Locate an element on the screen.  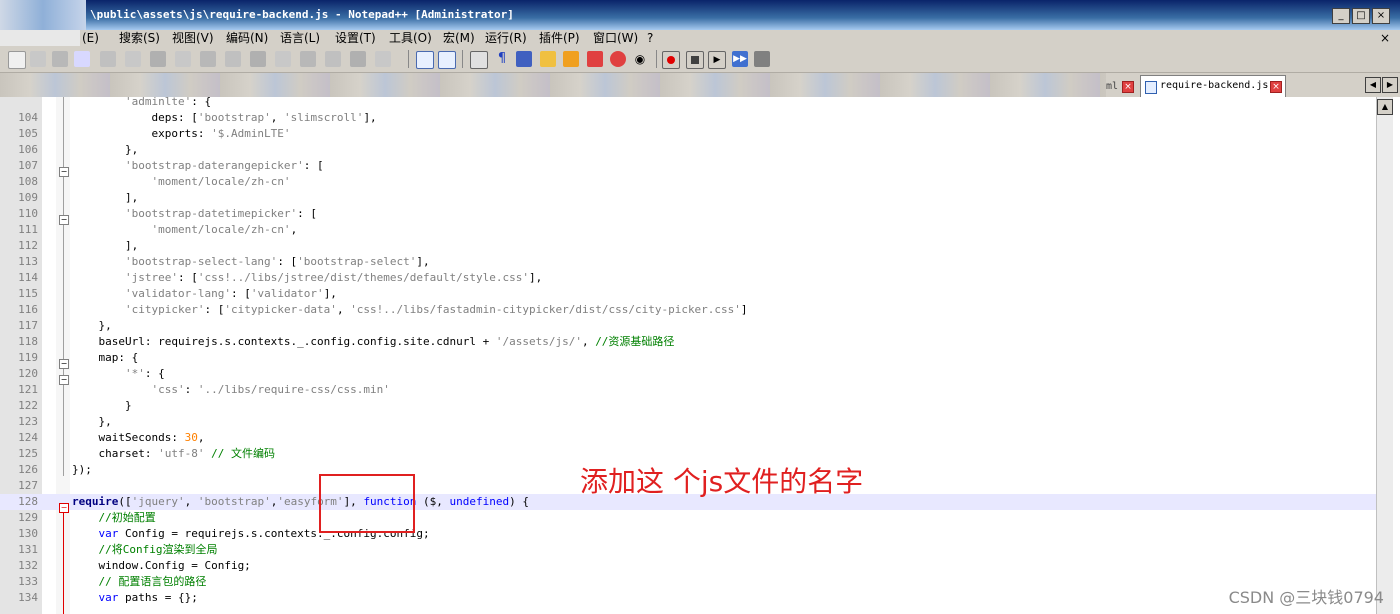
line-number: 128 is located at coordinates (28, 501).